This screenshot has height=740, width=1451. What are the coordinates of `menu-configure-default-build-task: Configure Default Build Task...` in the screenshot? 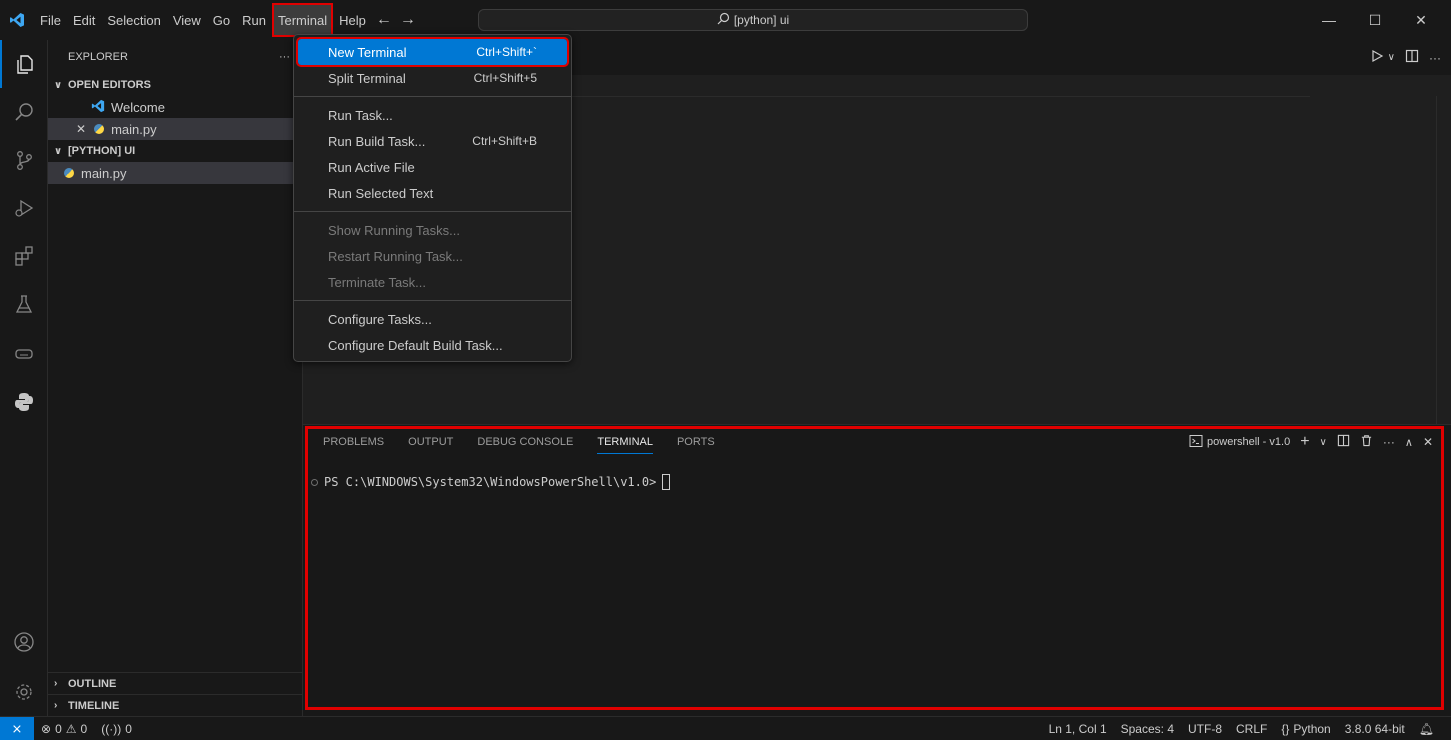 It's located at (432, 345).